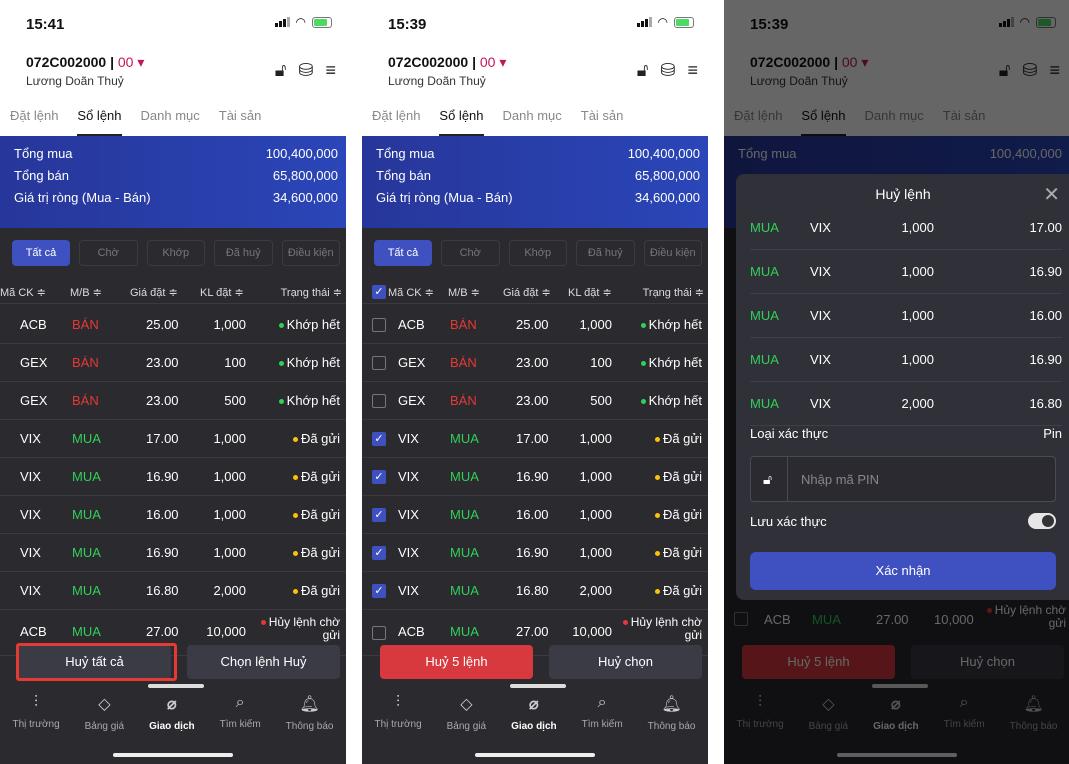 This screenshot has height=764, width=1069. Describe the element at coordinates (535, 515) in the screenshot. I see `table-row: ✓ VIX MUA 16.00 1,000 Đã gửi` at that location.